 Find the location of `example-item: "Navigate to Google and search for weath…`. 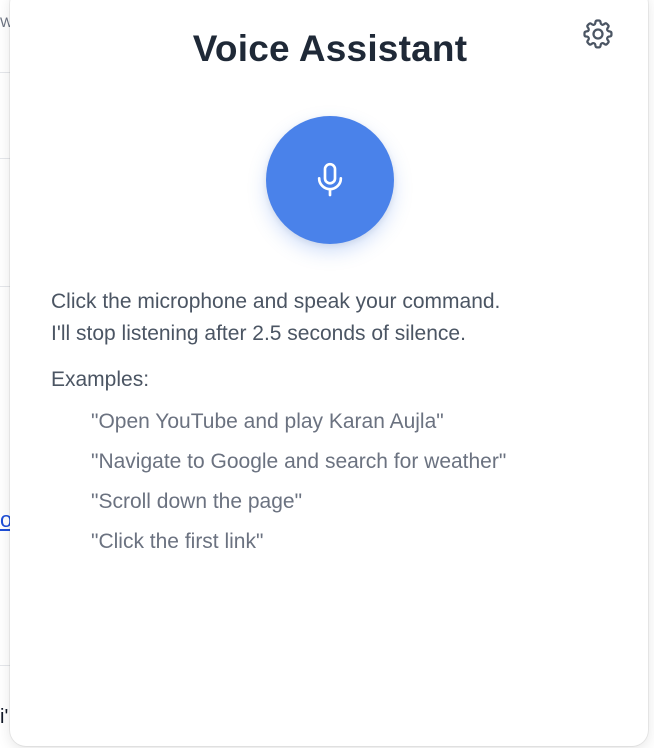

example-item: "Navigate to Google and search for weath… is located at coordinates (299, 461).